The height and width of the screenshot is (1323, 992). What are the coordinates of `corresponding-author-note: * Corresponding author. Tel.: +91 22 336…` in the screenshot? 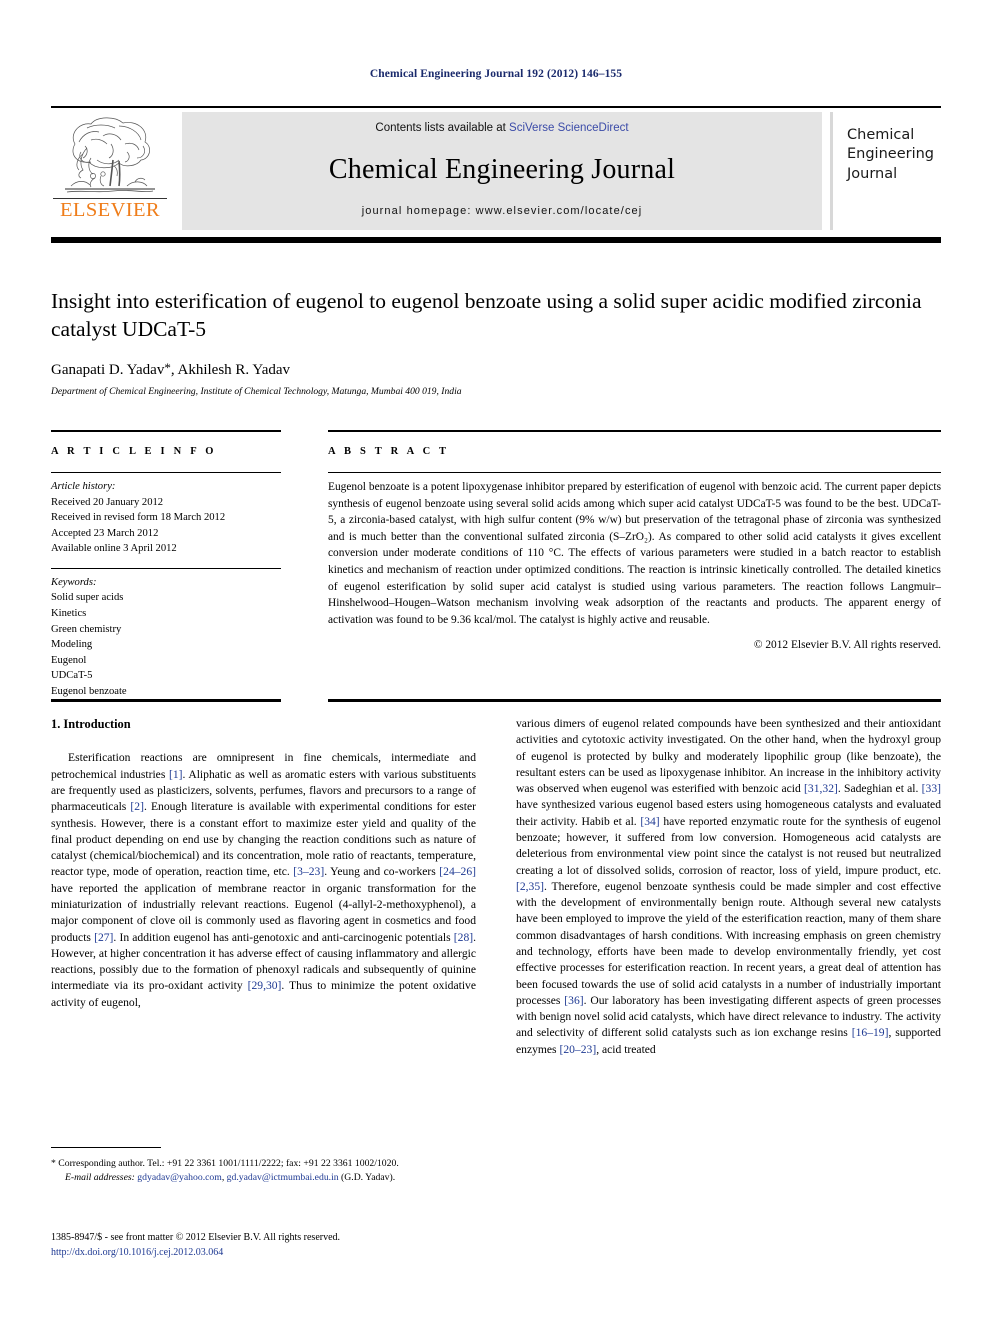 It's located at (225, 1163).